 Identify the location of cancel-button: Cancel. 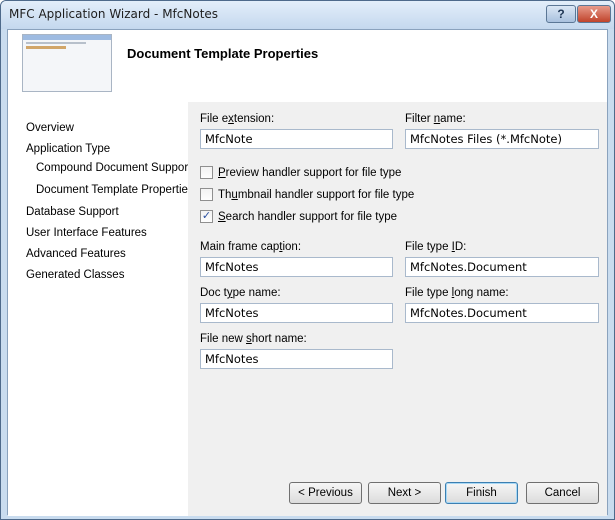
(562, 493).